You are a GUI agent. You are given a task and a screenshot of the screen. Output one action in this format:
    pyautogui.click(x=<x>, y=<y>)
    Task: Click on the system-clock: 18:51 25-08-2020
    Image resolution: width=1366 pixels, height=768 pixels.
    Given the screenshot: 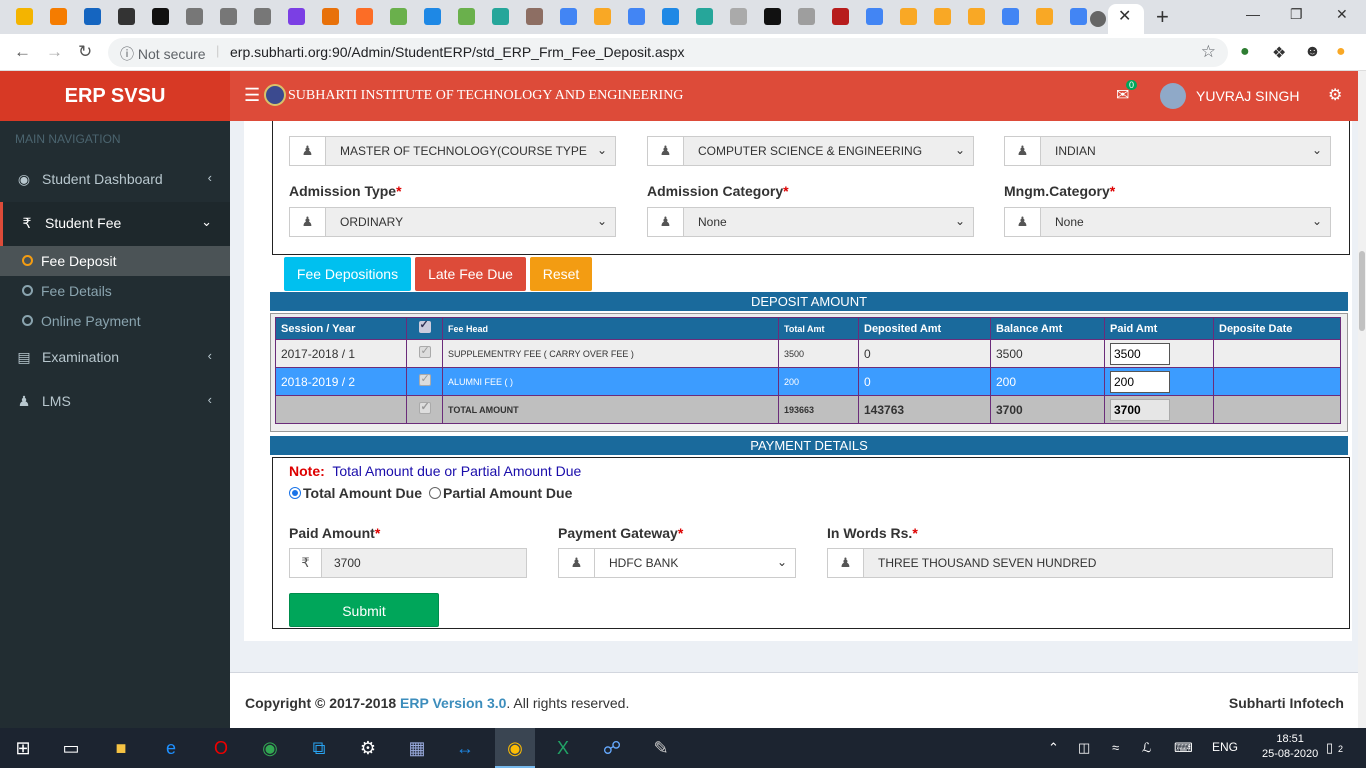 What is the action you would take?
    pyautogui.click(x=1290, y=747)
    